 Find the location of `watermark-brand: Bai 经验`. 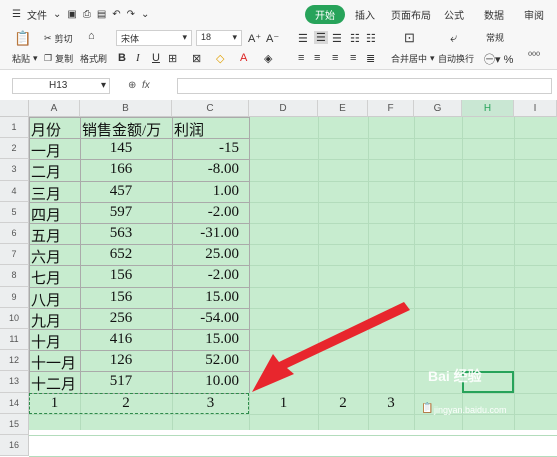

watermark-brand: Bai 经验 is located at coordinates (455, 376).